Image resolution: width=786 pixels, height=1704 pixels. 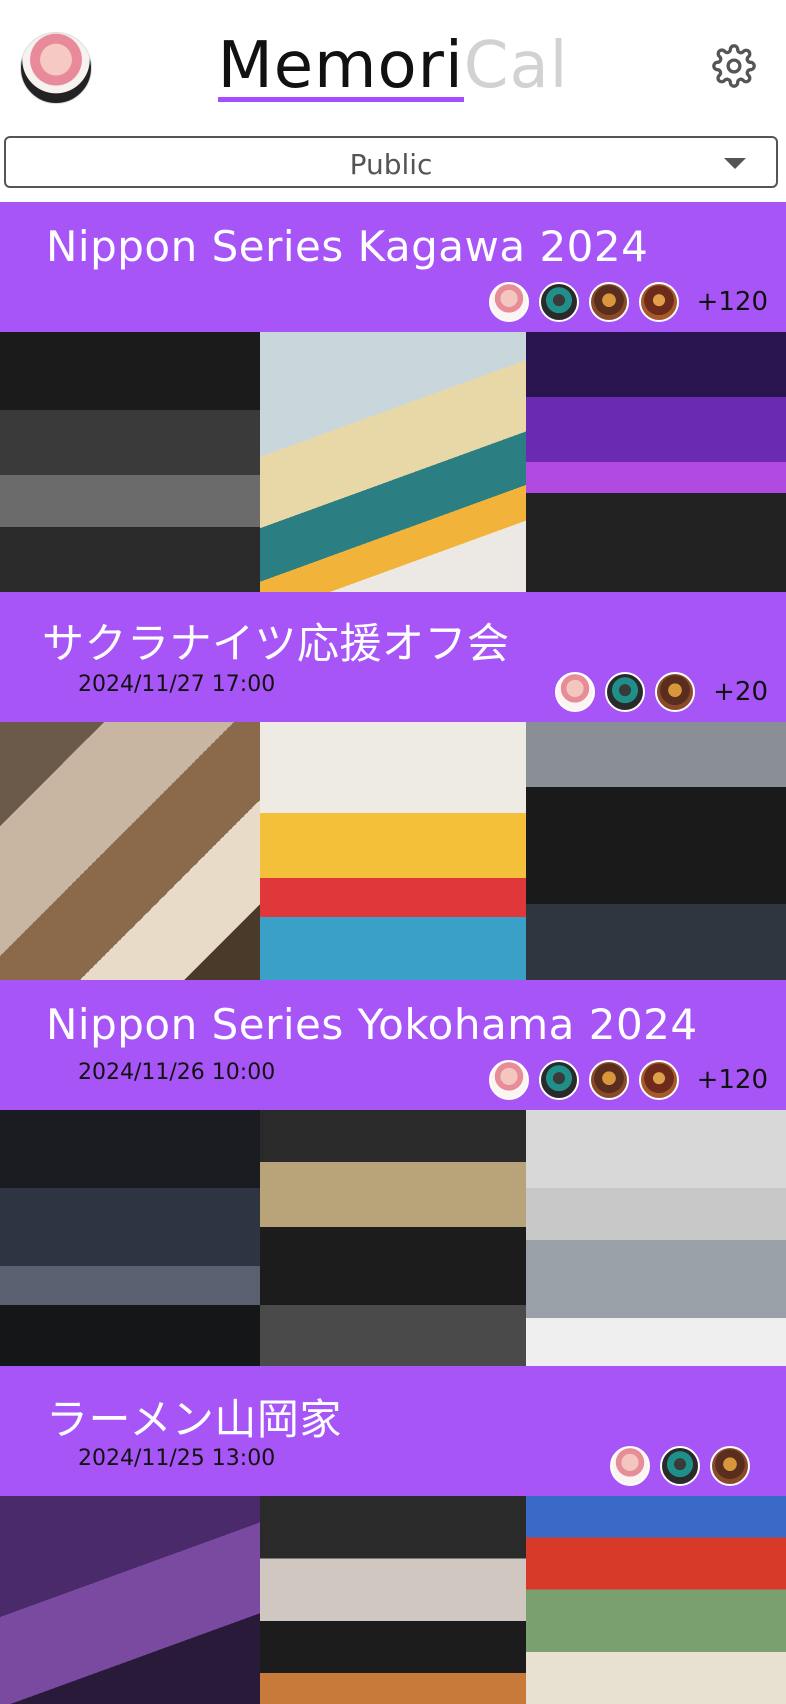 What do you see at coordinates (734, 66) in the screenshot?
I see `gear-icon` at bounding box center [734, 66].